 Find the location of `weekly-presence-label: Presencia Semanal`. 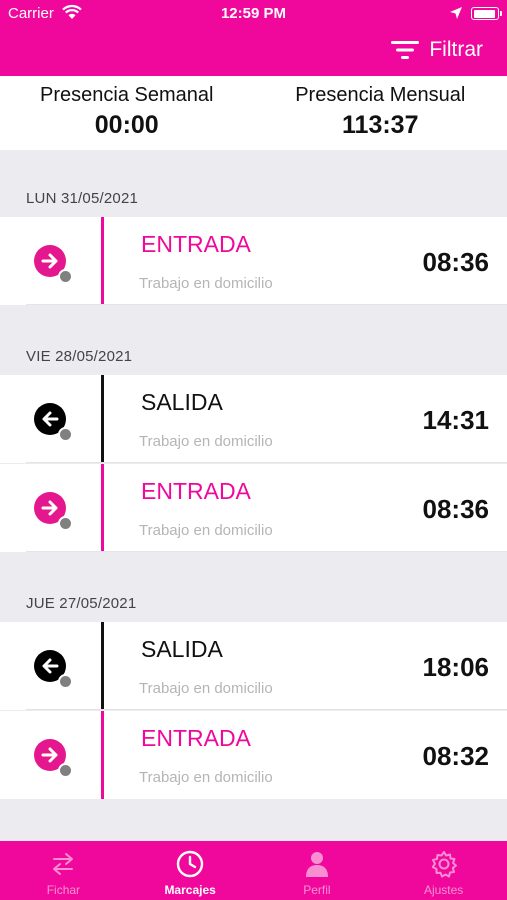

weekly-presence-label: Presencia Semanal is located at coordinates (127, 95).